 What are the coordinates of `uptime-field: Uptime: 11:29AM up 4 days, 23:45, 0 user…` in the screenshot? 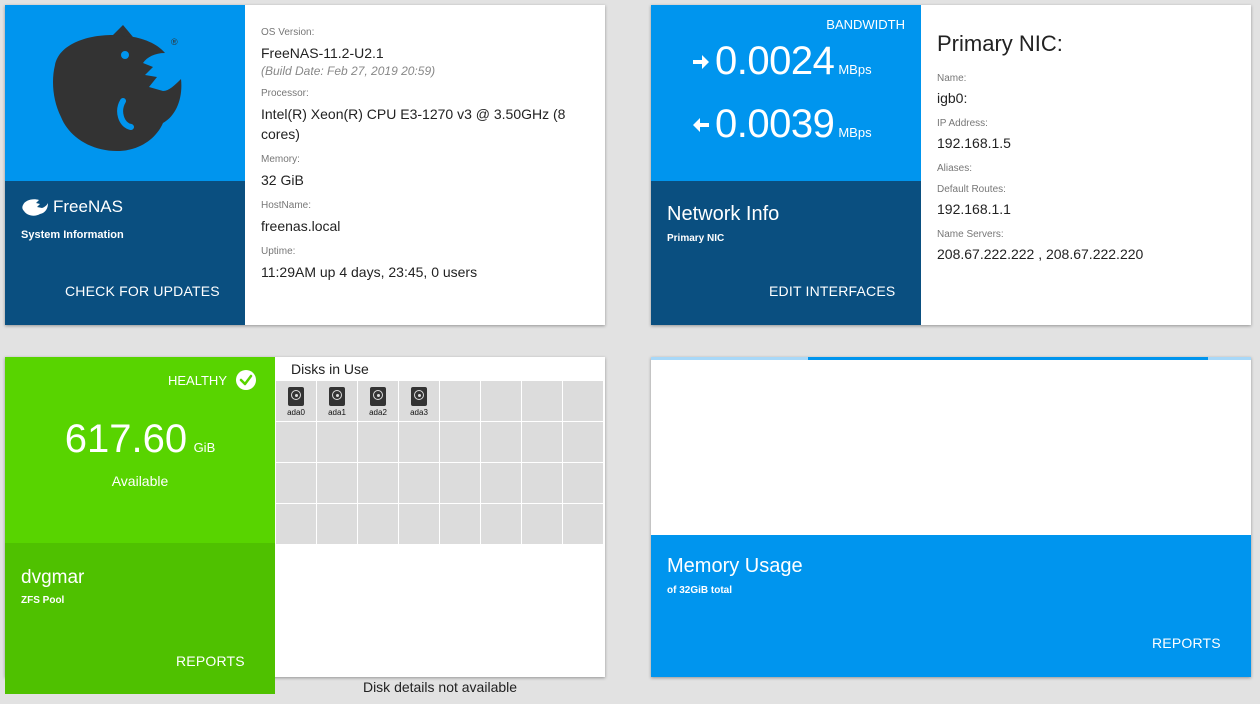 It's located at (369, 263).